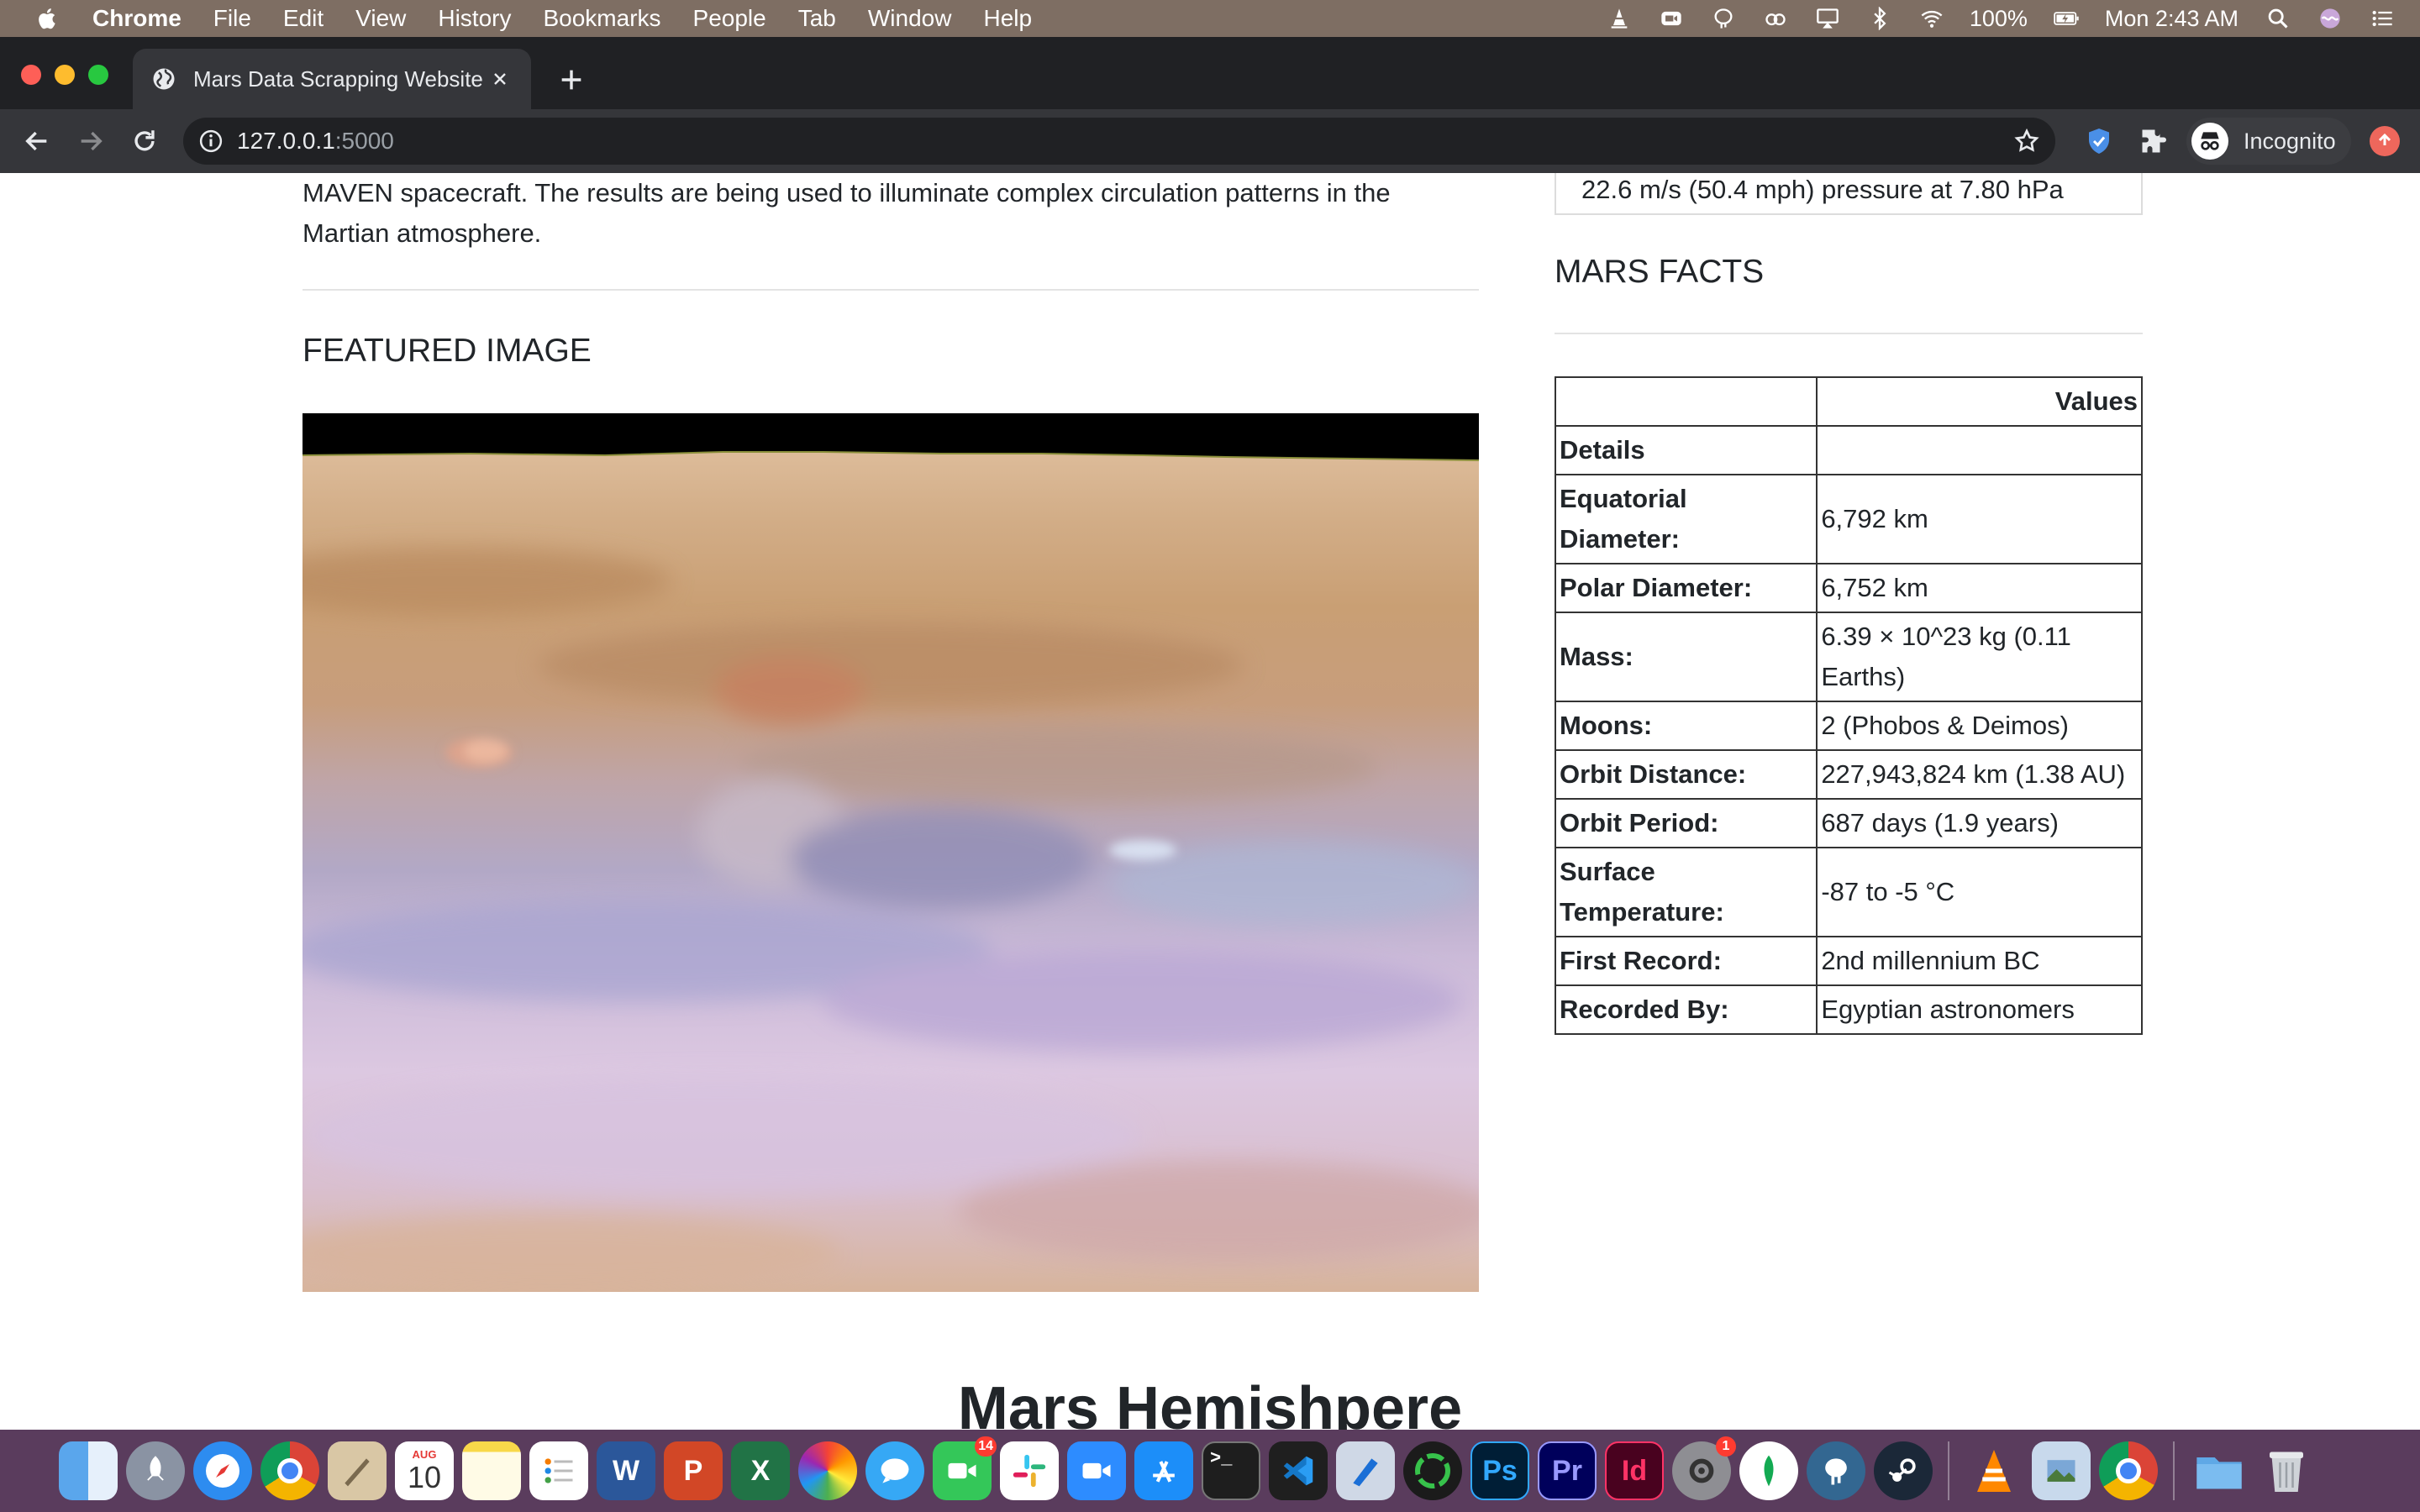 Image resolution: width=2420 pixels, height=1512 pixels. I want to click on facetime-icon: 14, so click(965, 1468).